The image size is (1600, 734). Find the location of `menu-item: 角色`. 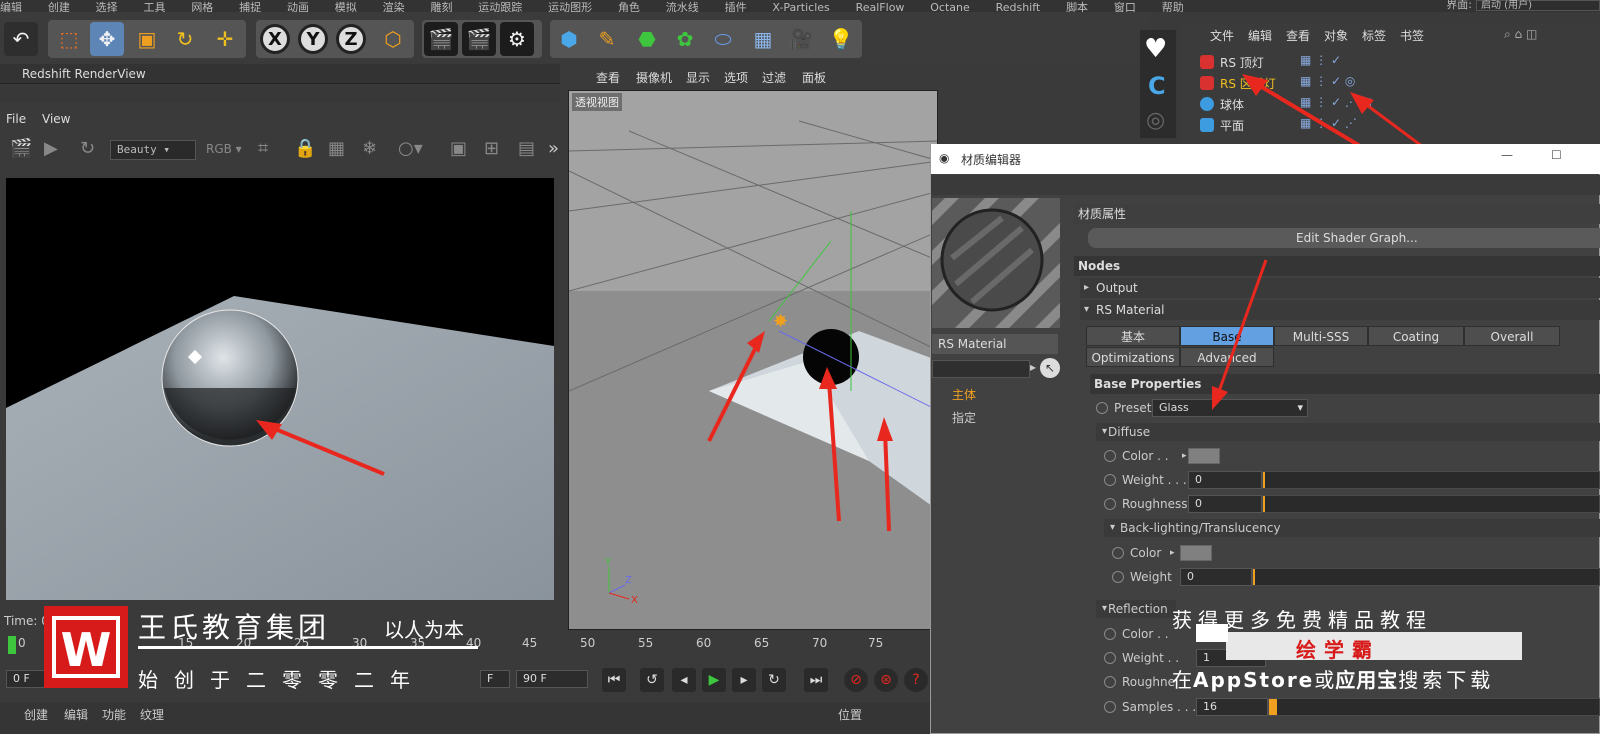

menu-item: 角色 is located at coordinates (629, 7).